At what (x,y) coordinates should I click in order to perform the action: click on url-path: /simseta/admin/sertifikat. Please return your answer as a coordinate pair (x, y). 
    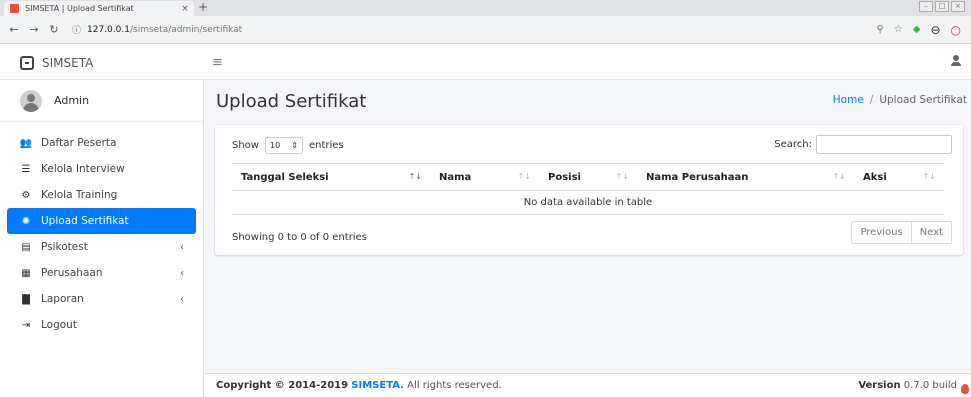
    Looking at the image, I should click on (186, 29).